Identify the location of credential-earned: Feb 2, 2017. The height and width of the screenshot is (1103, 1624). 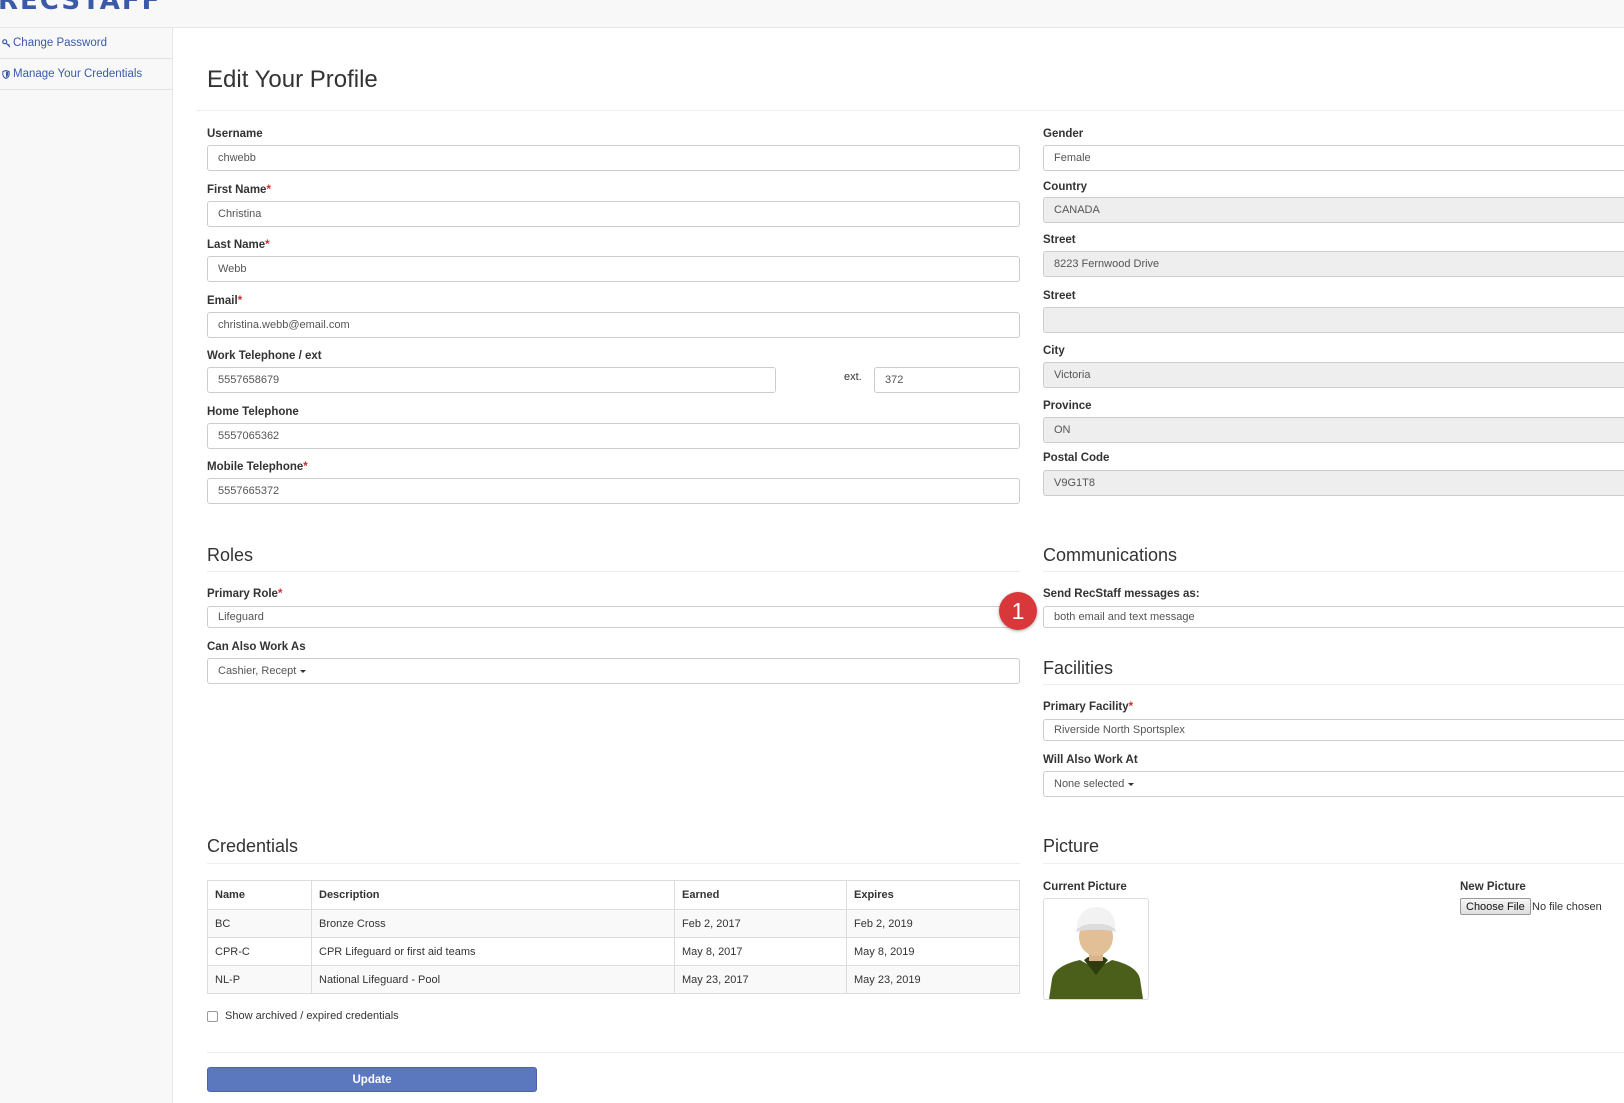
(760, 923).